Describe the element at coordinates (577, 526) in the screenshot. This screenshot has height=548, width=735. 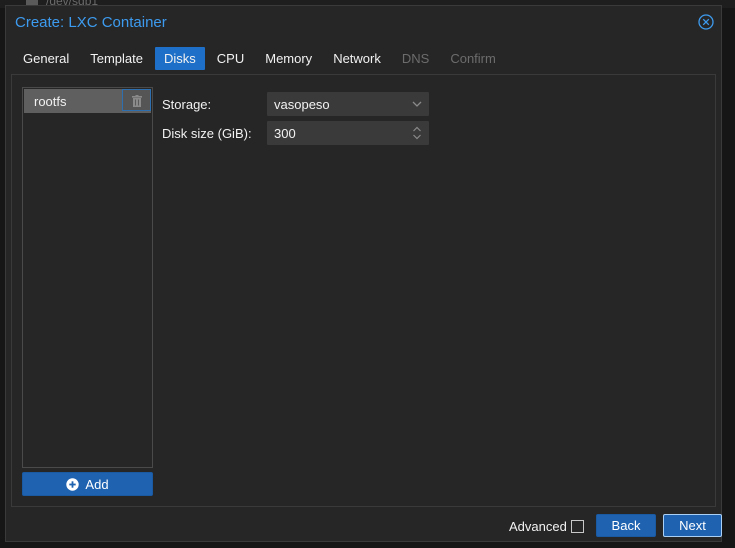
I see `advanced-checkbox` at that location.